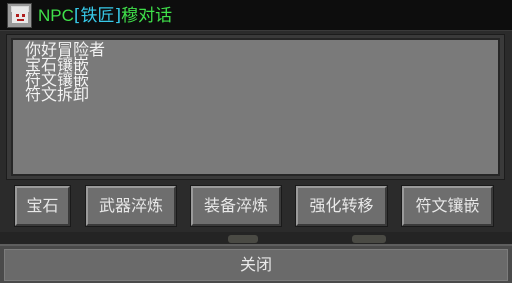 Image resolution: width=512 pixels, height=283 pixels. What do you see at coordinates (256, 238) in the screenshot?
I see `background-decoration` at bounding box center [256, 238].